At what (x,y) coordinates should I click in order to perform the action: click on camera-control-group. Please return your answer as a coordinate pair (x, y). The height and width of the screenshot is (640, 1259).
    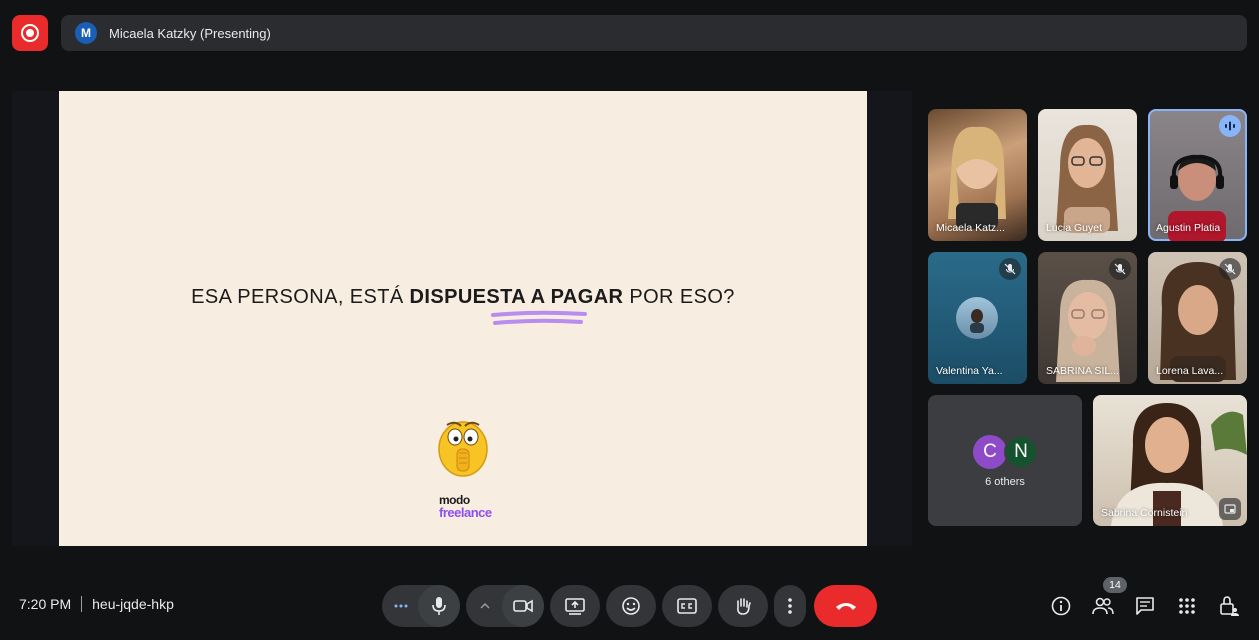
    Looking at the image, I should click on (505, 606).